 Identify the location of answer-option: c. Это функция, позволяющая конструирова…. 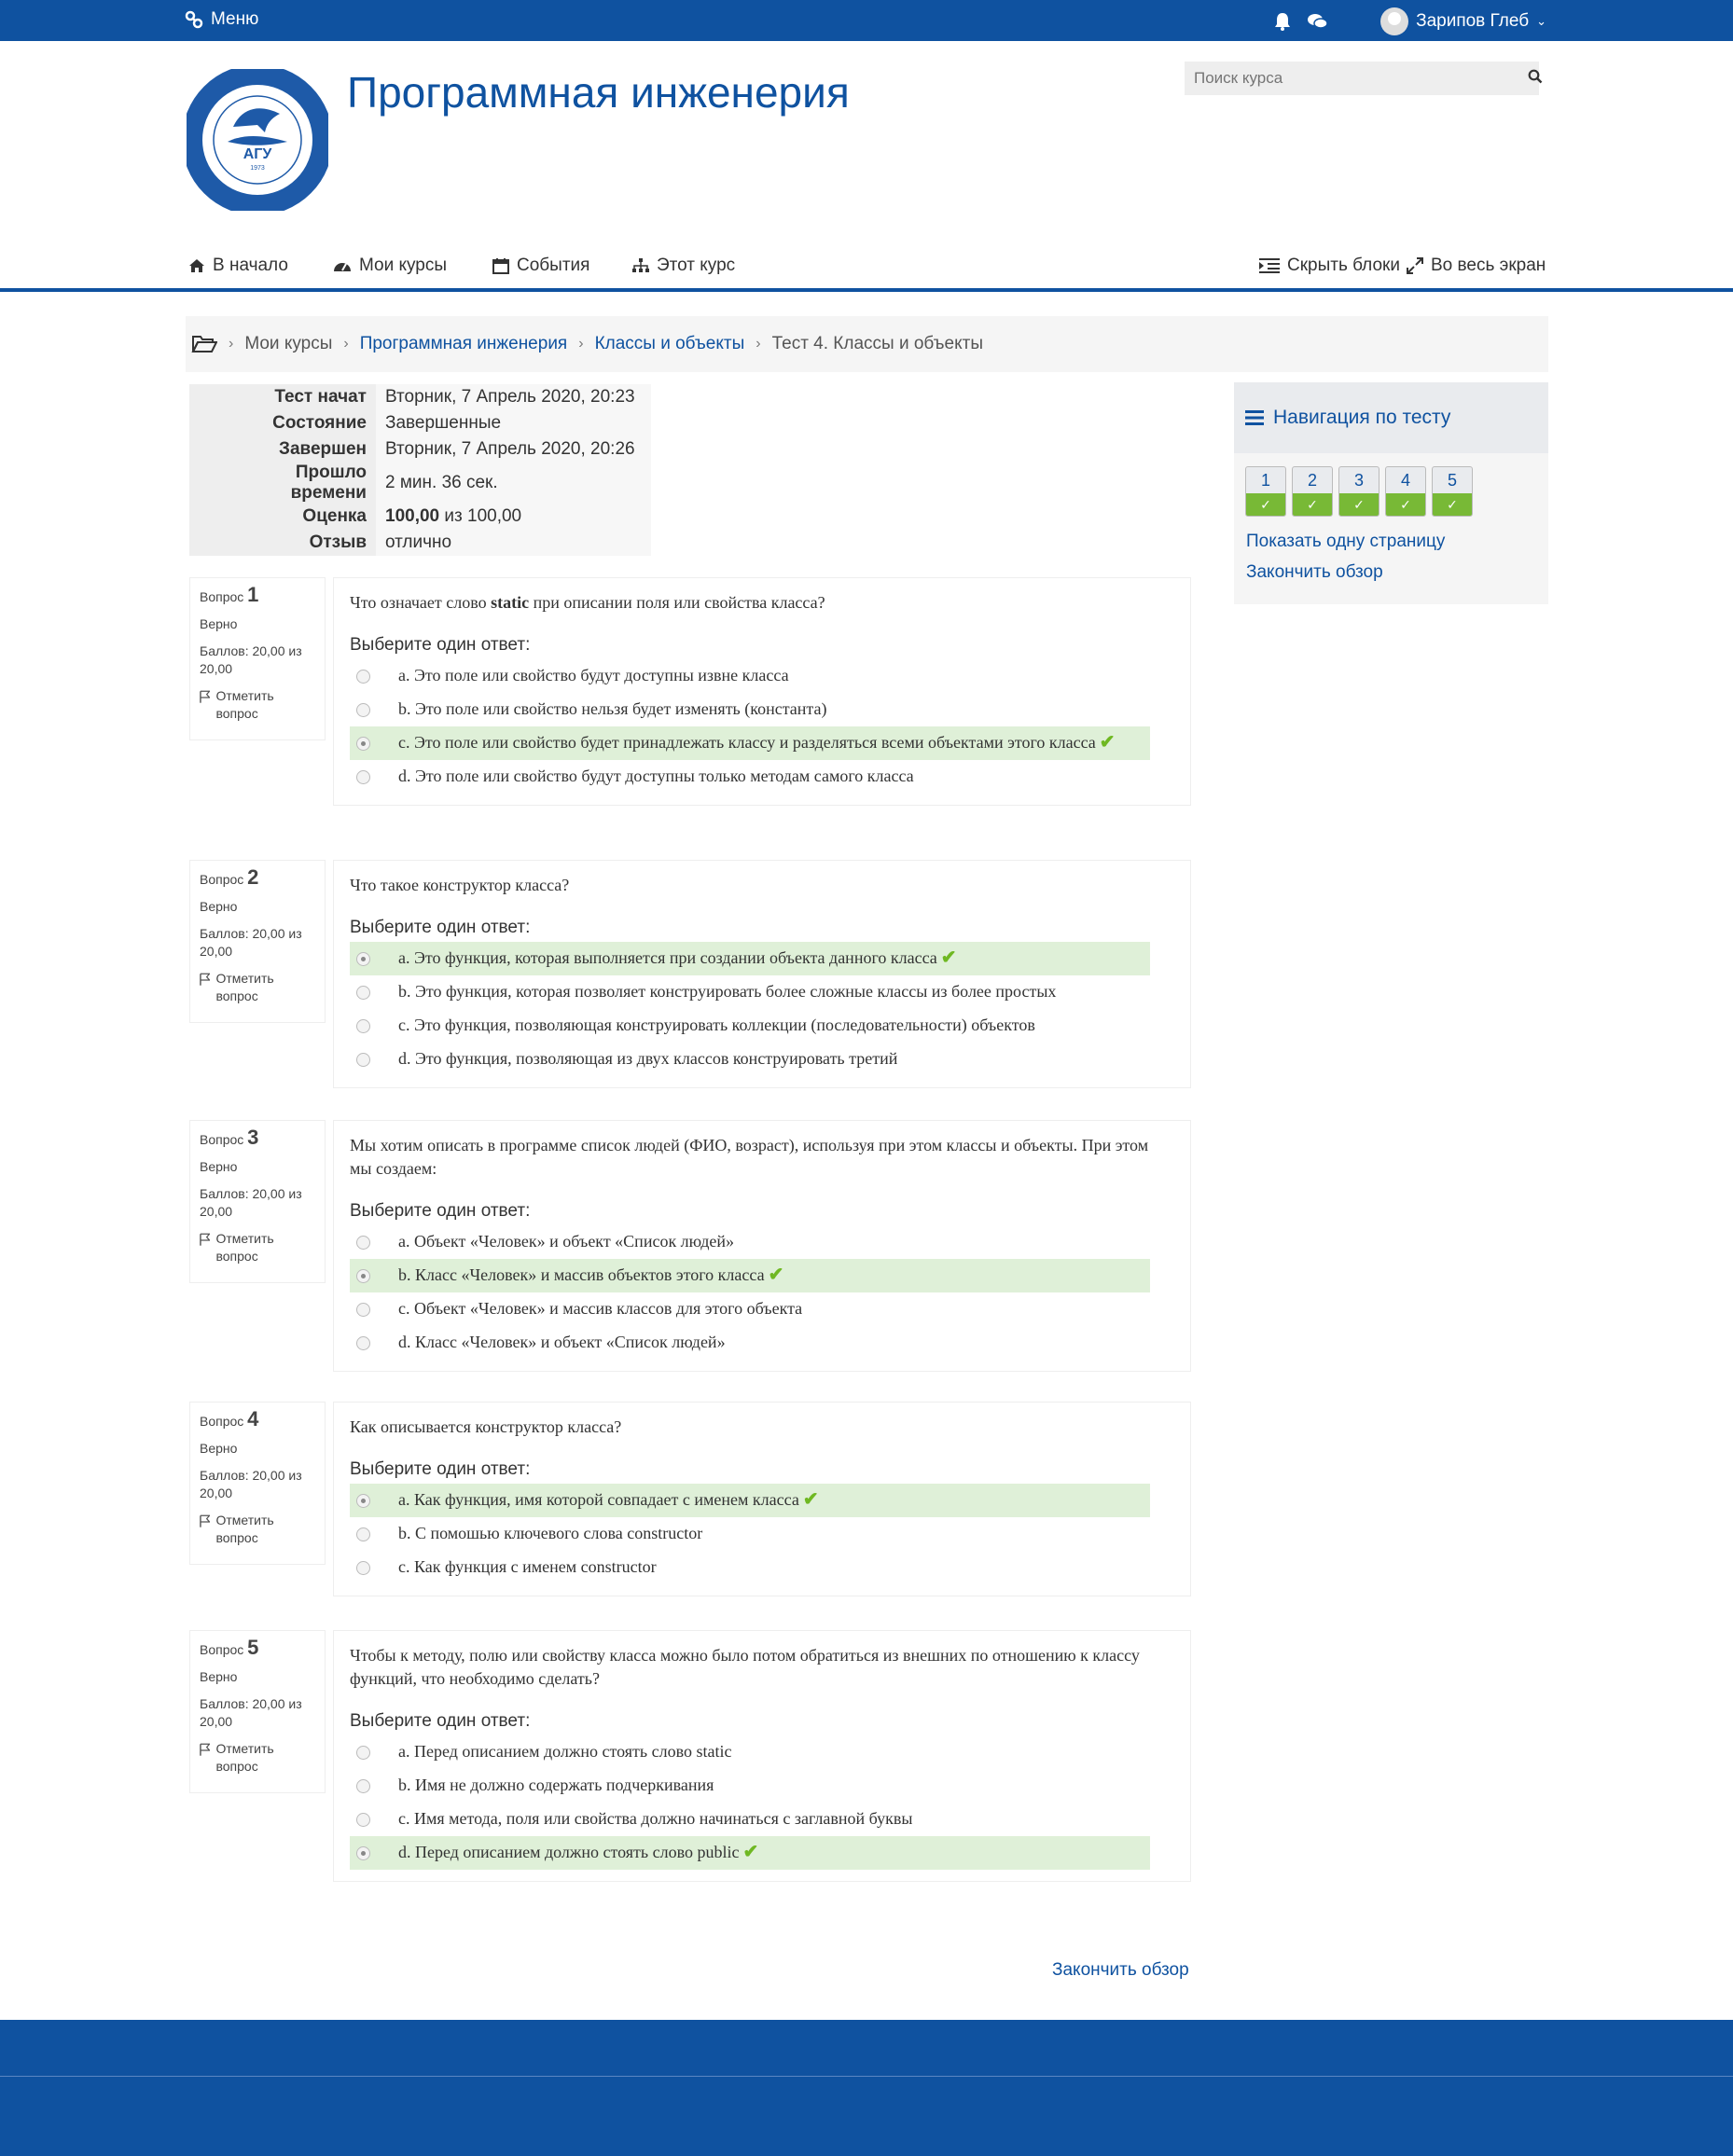
(750, 1026).